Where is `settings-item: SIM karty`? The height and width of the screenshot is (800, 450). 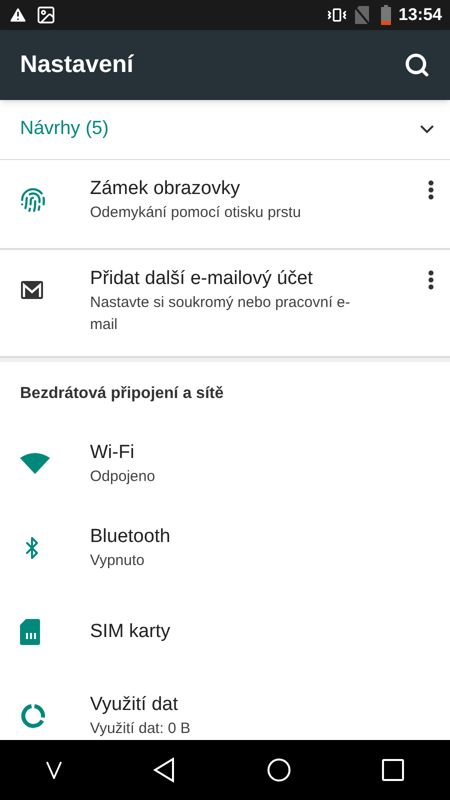 settings-item: SIM karty is located at coordinates (225, 632).